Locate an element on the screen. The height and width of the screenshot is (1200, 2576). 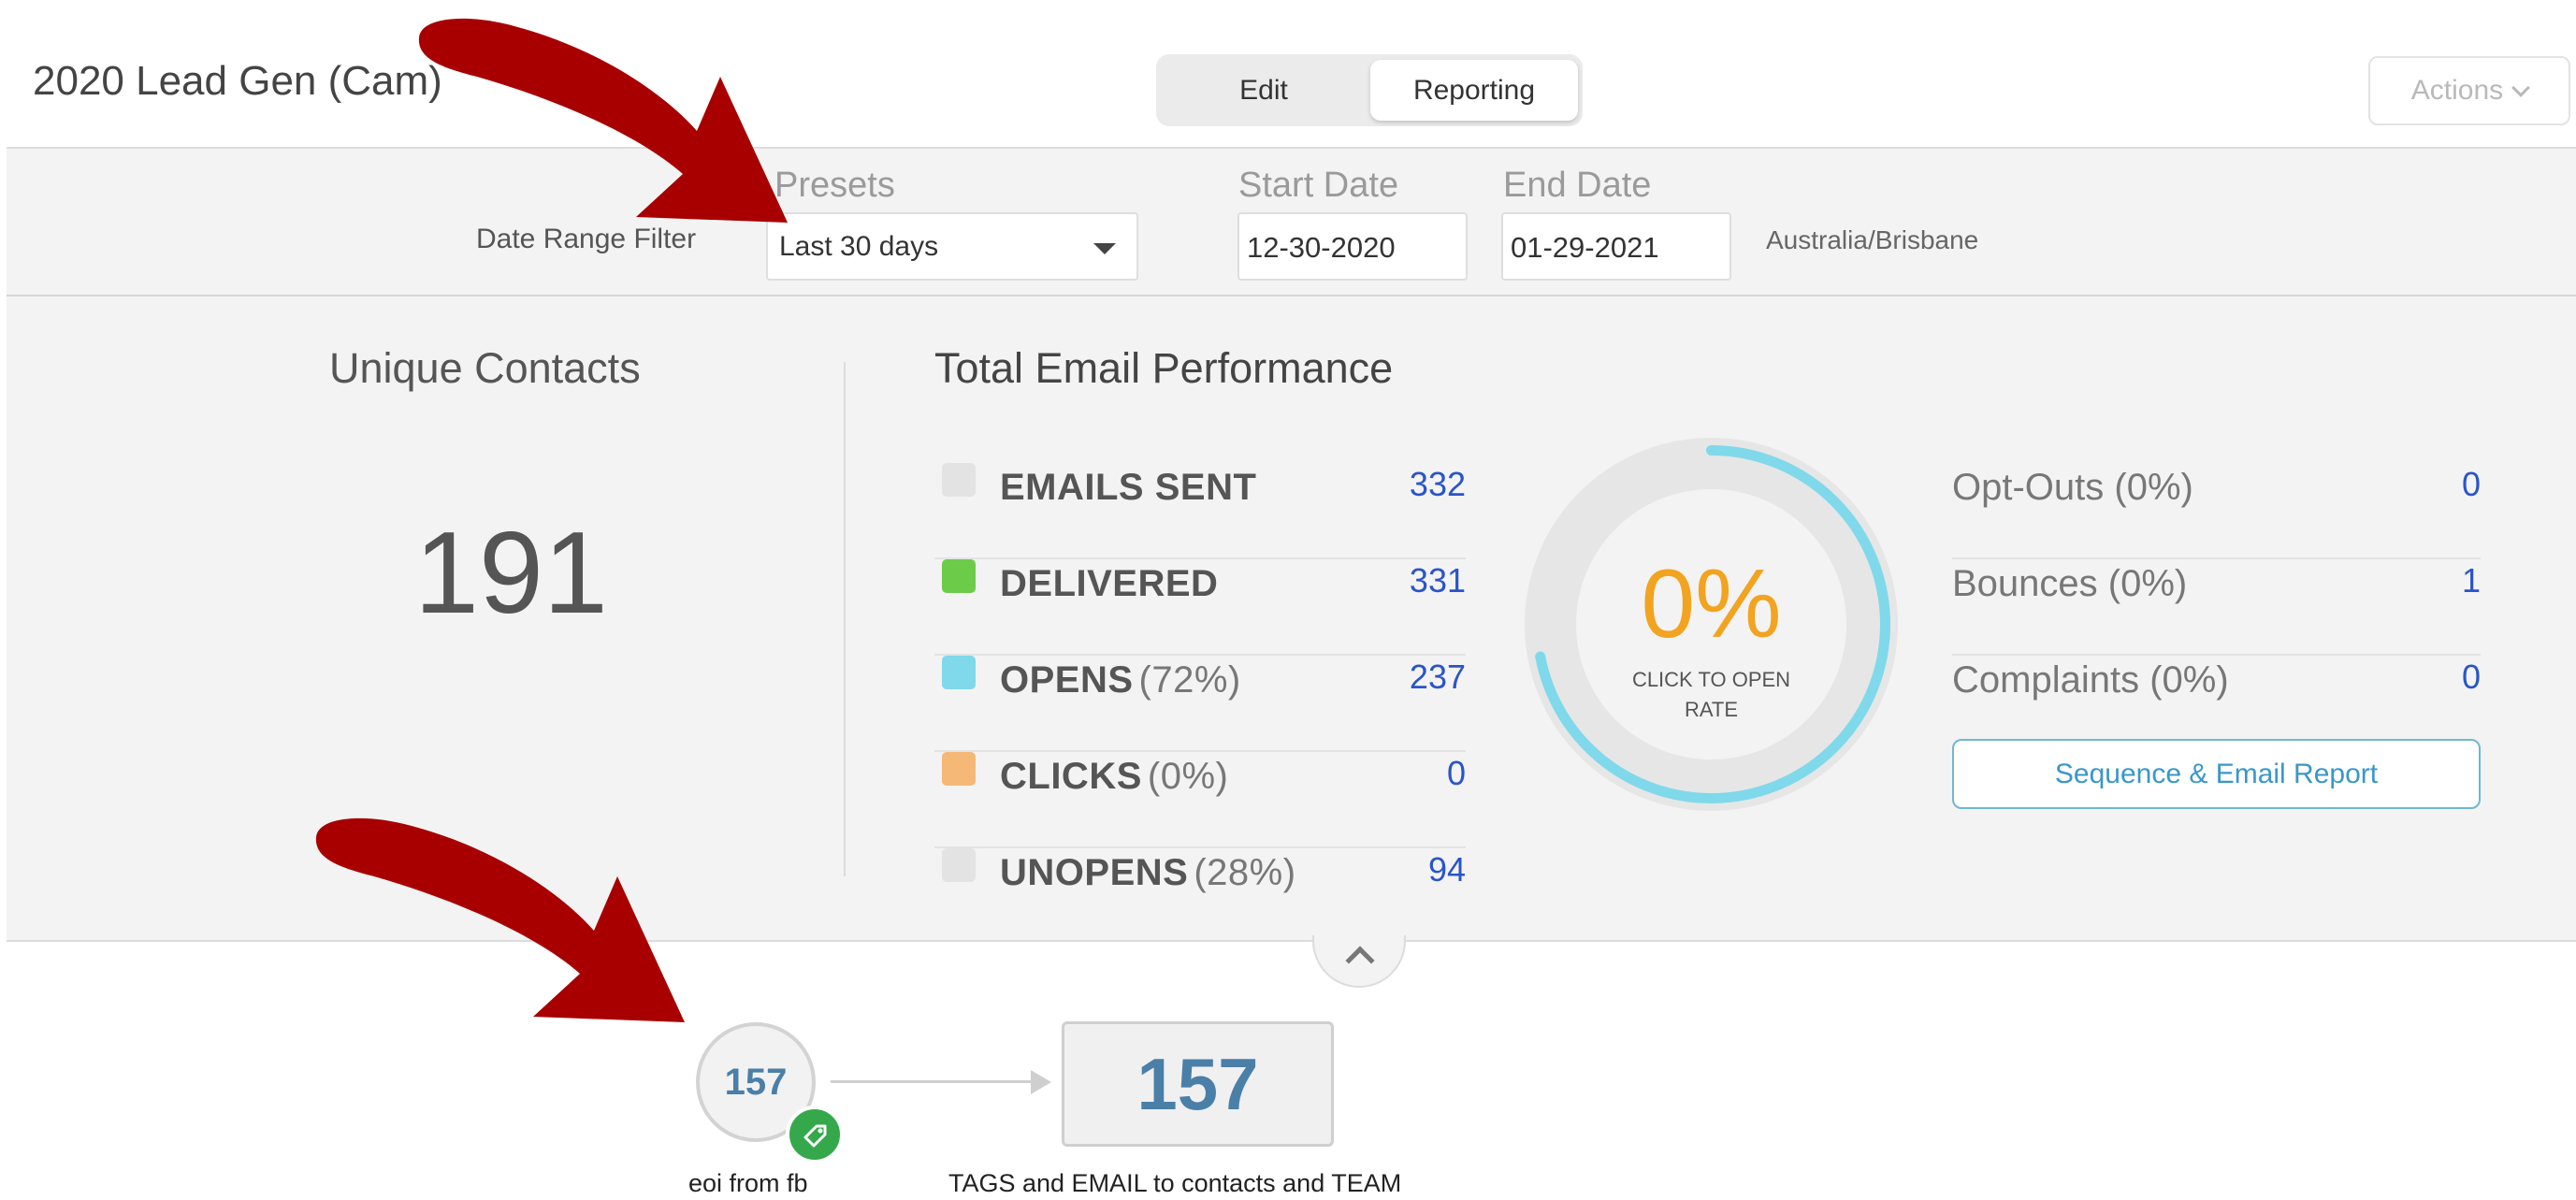
metric-value: 94 is located at coordinates (1447, 869).